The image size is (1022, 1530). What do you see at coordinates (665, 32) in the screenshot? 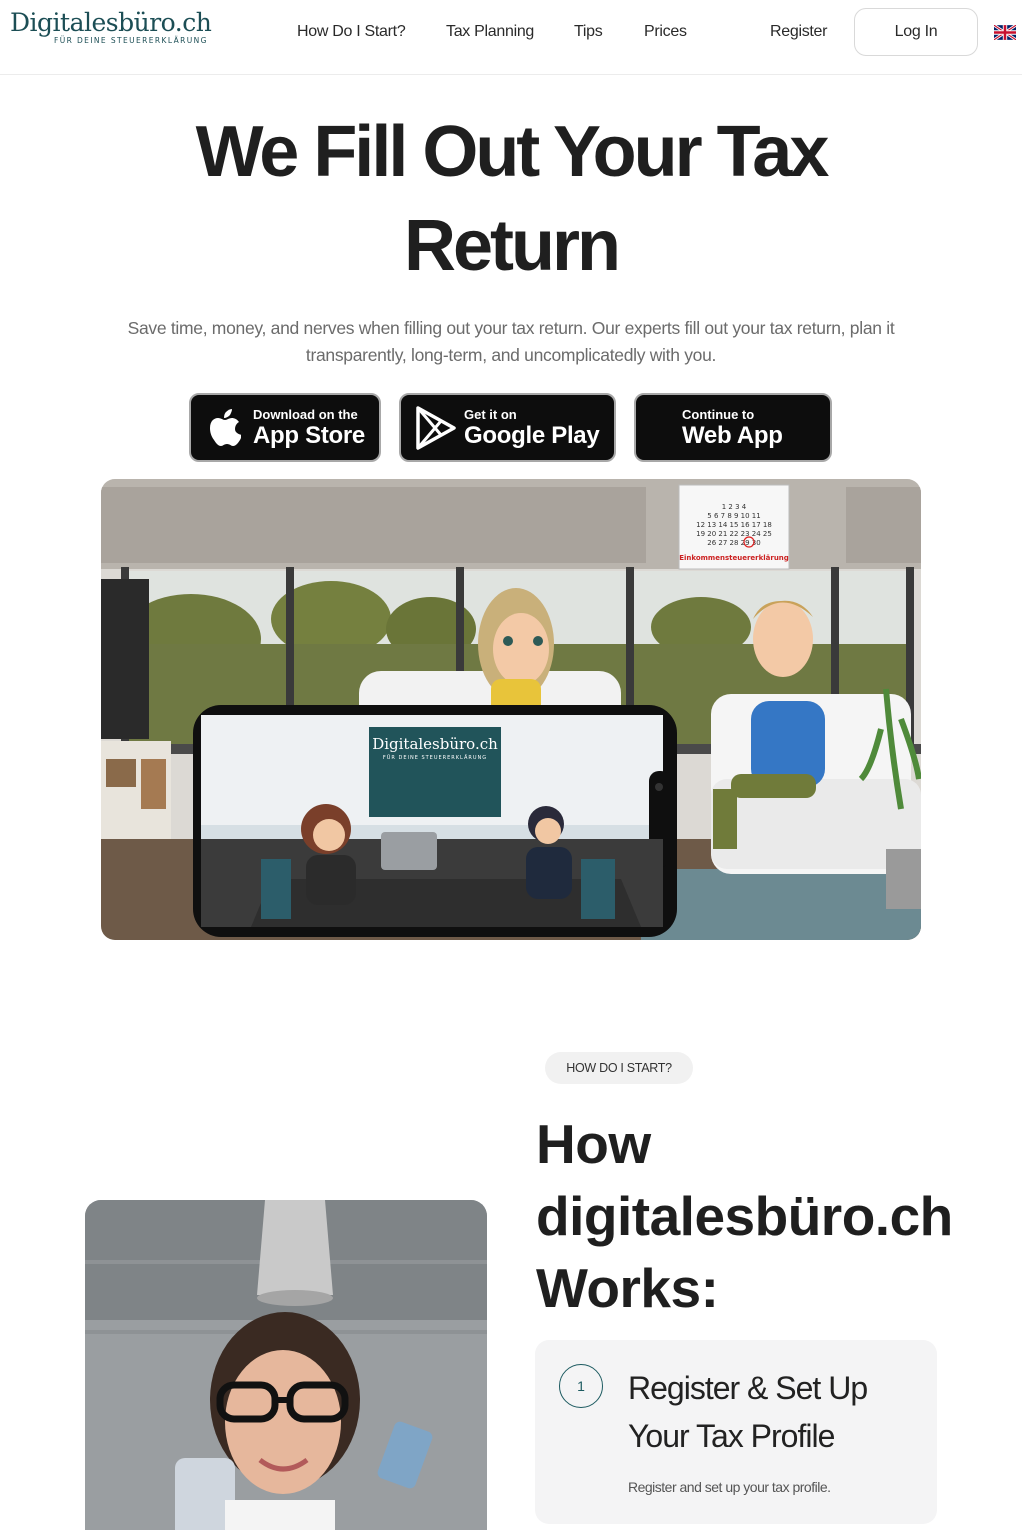
I see `nav-prices: Prices` at bounding box center [665, 32].